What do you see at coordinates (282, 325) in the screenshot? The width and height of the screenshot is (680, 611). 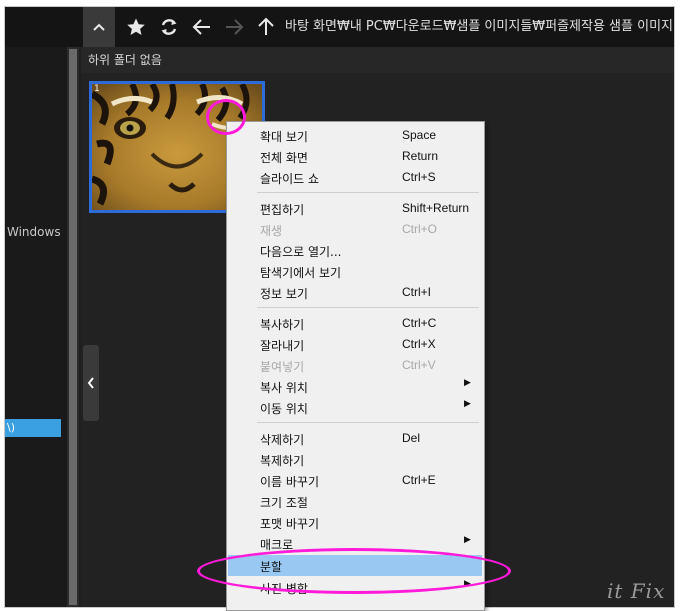 I see `menu-item-label: 복사하기` at bounding box center [282, 325].